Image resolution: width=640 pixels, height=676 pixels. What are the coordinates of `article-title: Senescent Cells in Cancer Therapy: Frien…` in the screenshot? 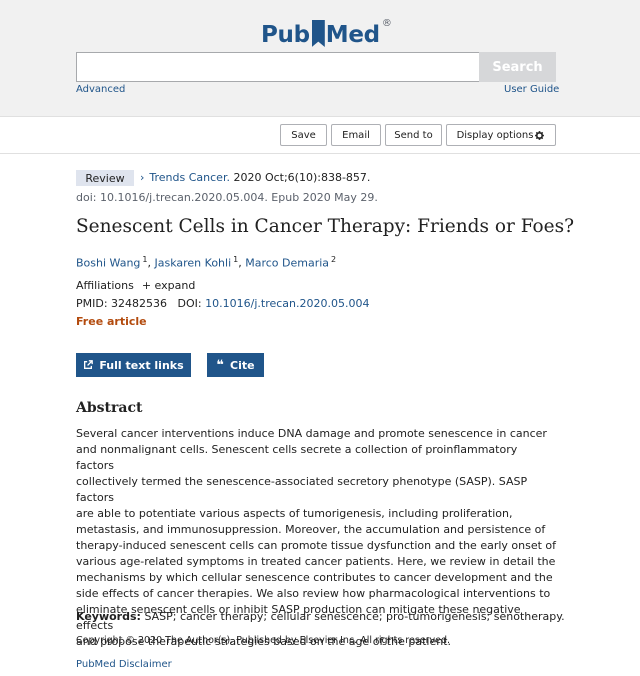 It's located at (325, 226).